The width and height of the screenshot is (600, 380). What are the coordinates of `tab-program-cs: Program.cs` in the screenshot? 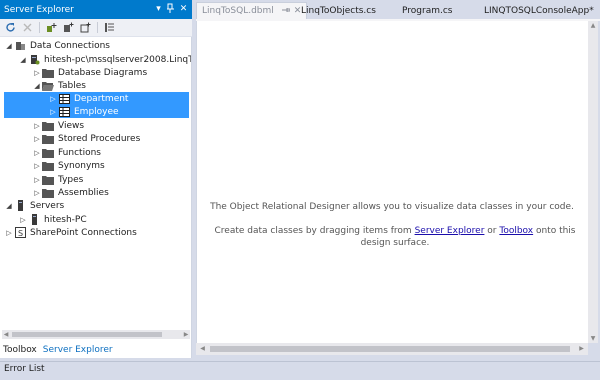 It's located at (427, 10).